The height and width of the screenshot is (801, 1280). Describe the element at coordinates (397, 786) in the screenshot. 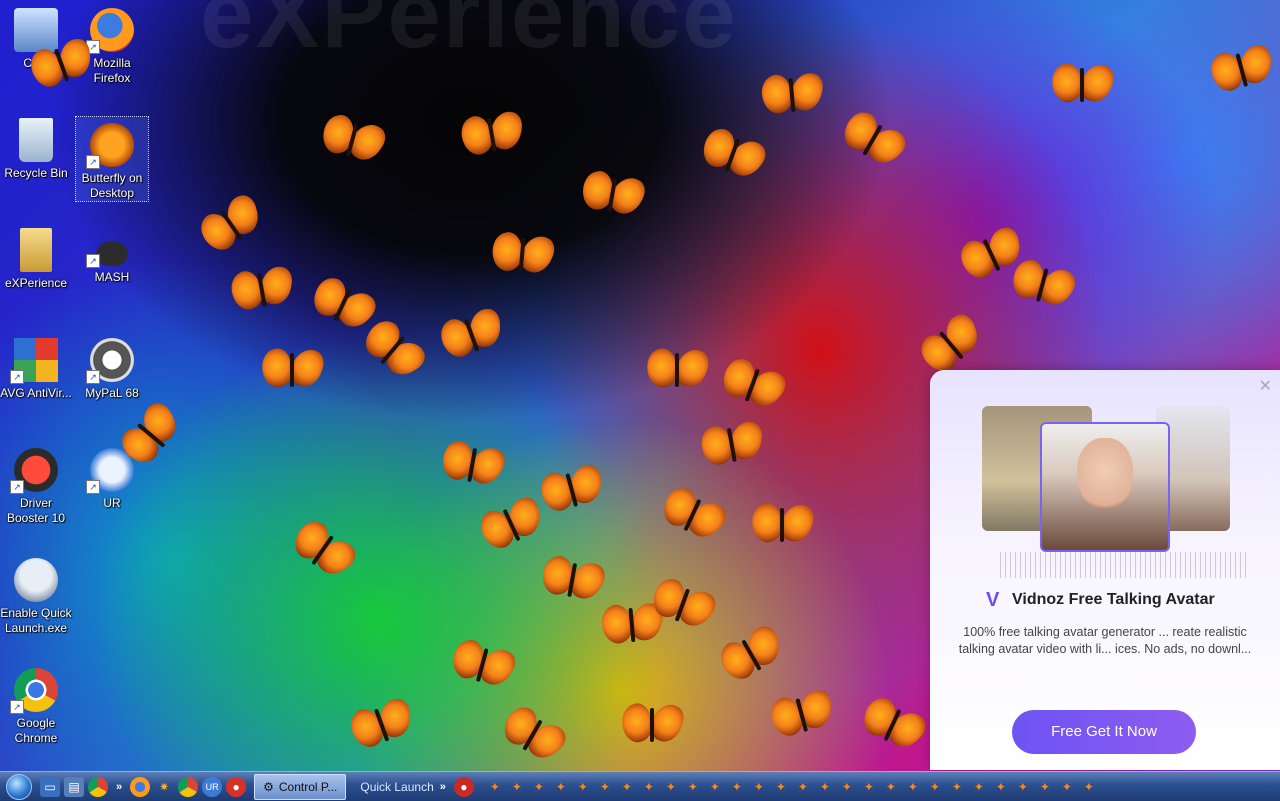

I see `quick-launch-label: Quick Launch` at that location.